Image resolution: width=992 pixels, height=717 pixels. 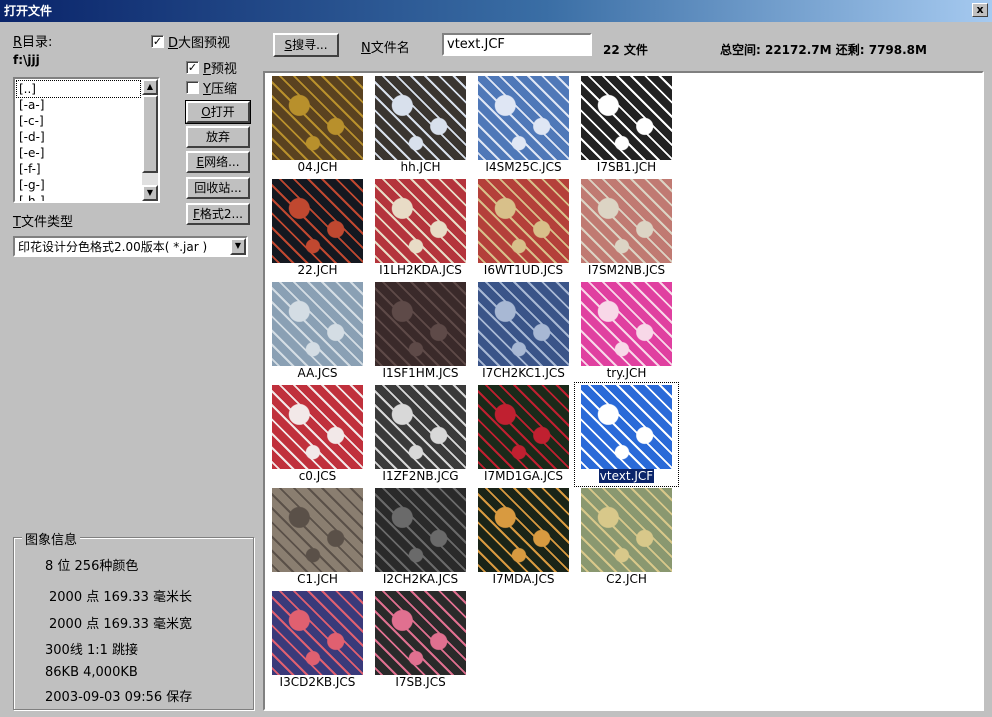 What do you see at coordinates (33, 42) in the screenshot?
I see `directory-label: R目录:` at bounding box center [33, 42].